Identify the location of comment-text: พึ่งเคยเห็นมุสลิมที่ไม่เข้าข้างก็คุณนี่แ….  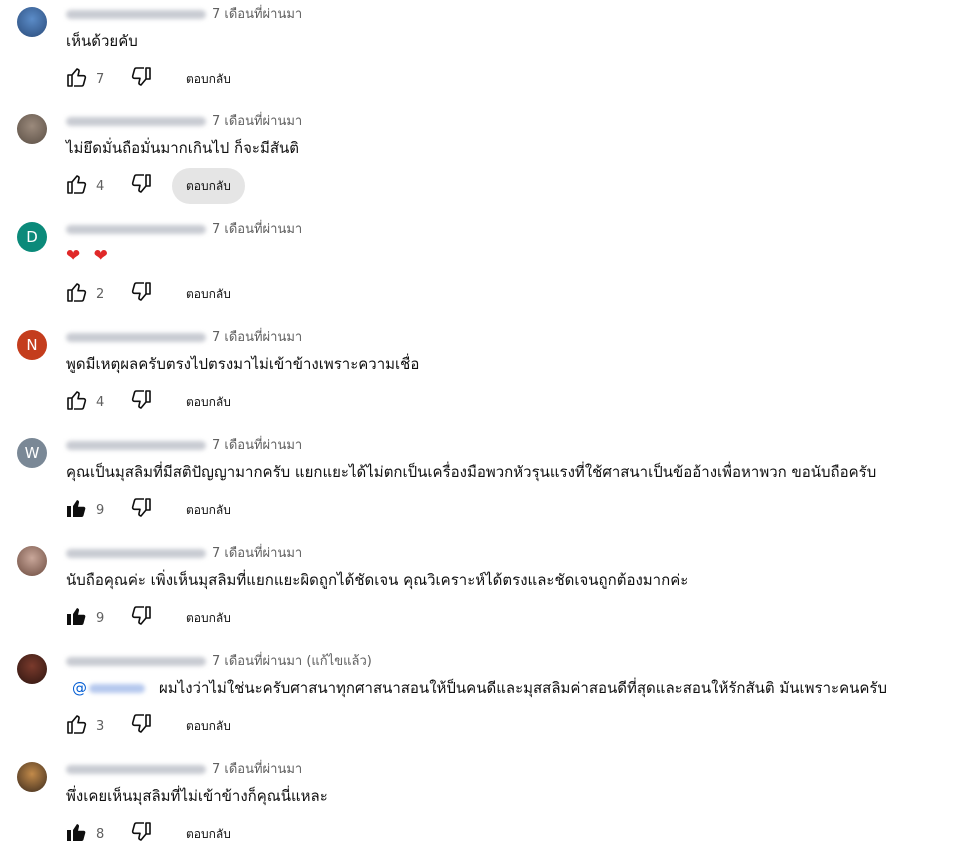
(197, 796).